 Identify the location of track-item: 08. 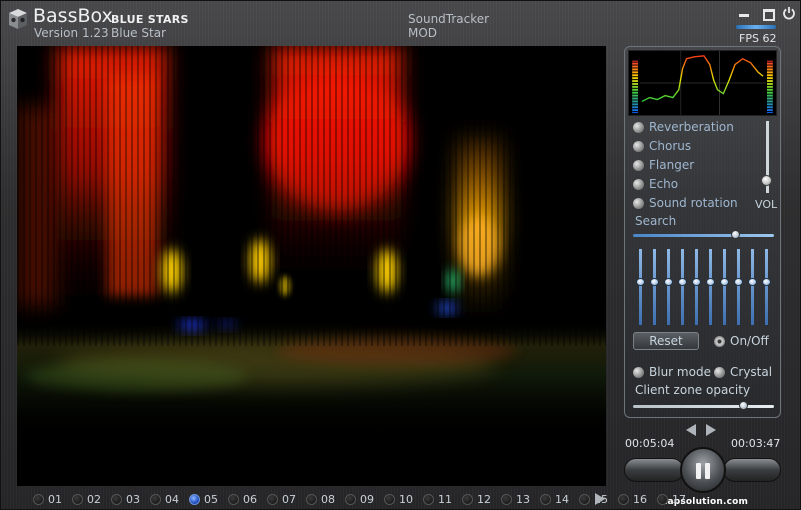
(320, 499).